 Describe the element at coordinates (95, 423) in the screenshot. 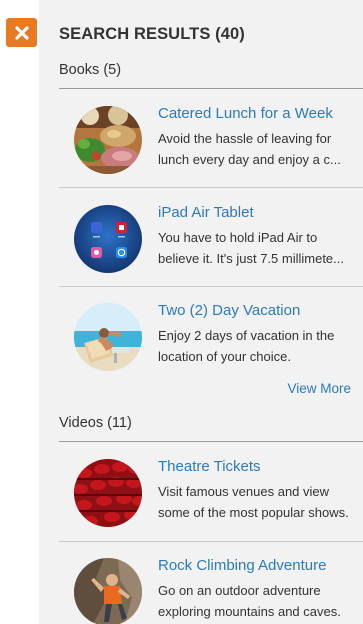

I see `section-heading-videos: Videos (11)` at that location.